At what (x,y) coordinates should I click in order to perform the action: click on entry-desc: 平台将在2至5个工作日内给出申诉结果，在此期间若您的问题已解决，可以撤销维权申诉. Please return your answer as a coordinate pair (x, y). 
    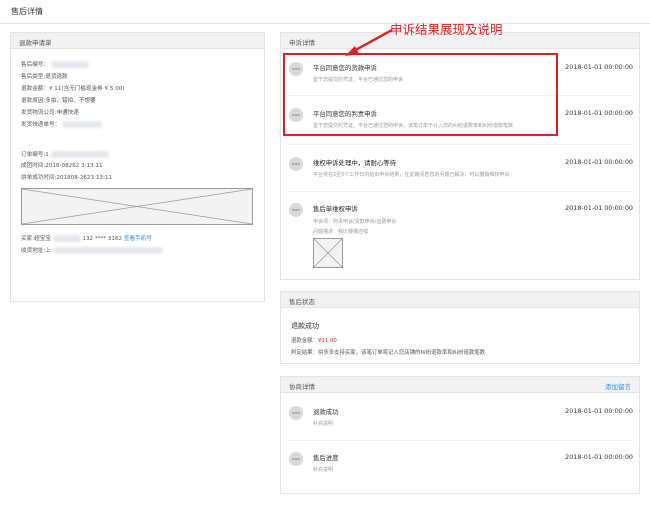
    Looking at the image, I should click on (411, 175).